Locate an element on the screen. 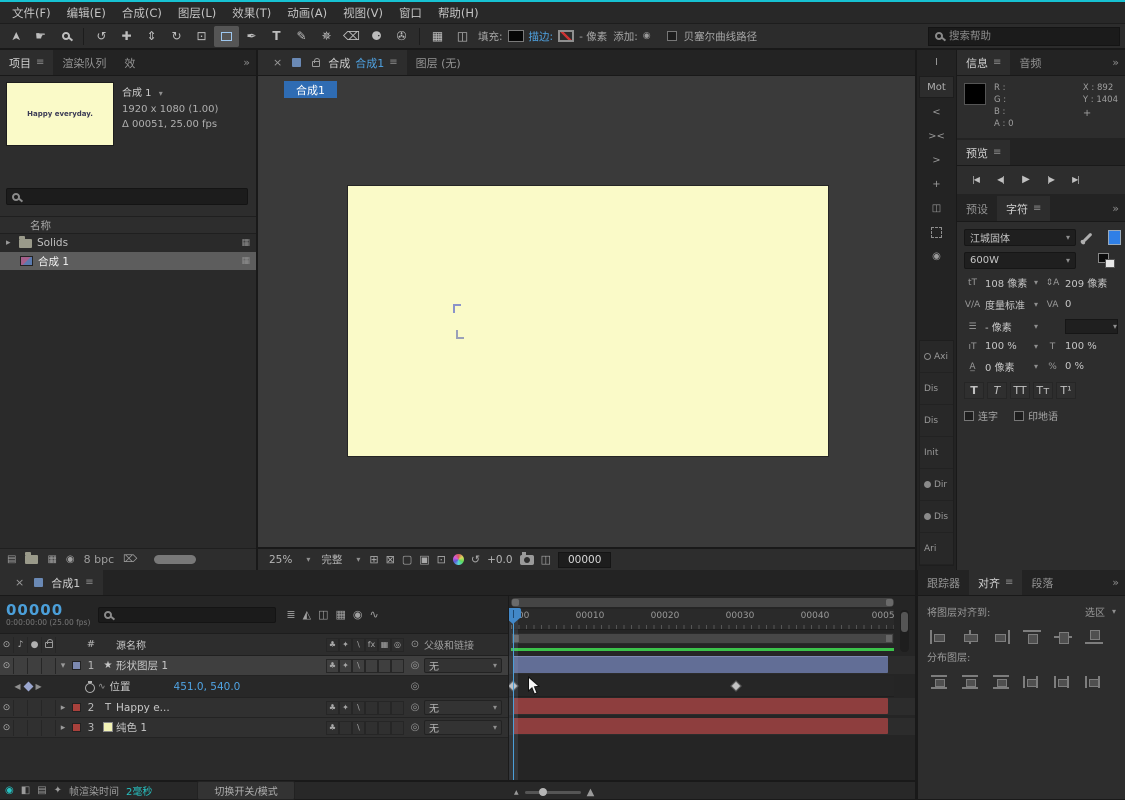 The width and height of the screenshot is (1125, 800). grid-guides-icon: ⊞ is located at coordinates (373, 559).